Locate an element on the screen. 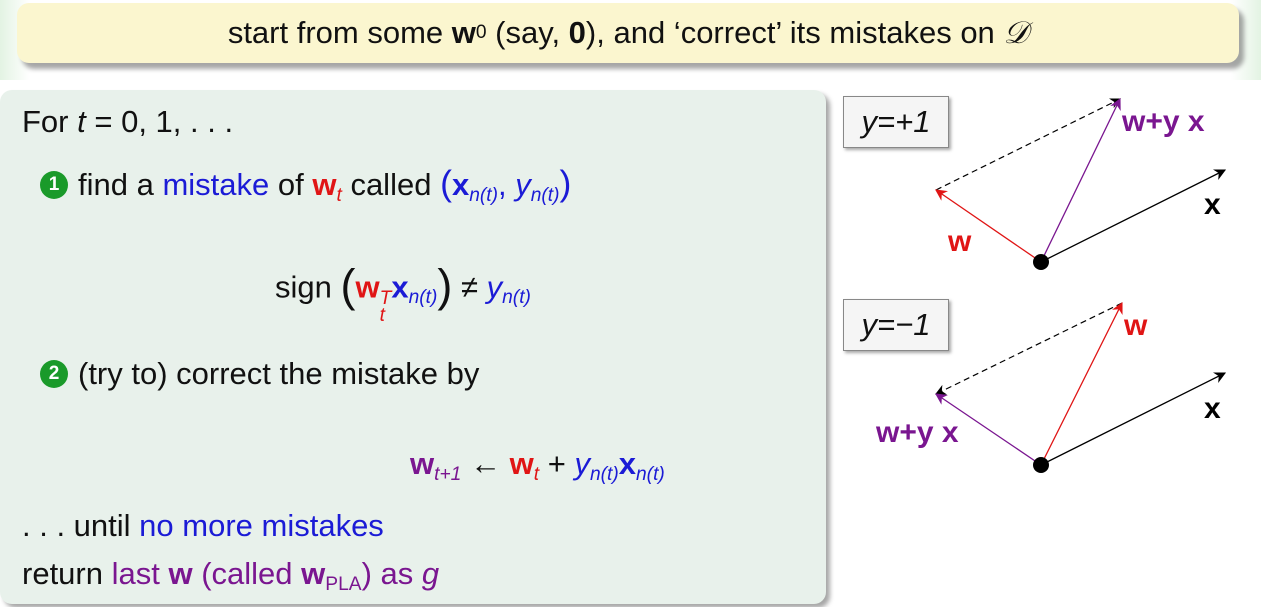  pos-x-label: x is located at coordinates (1212, 204).